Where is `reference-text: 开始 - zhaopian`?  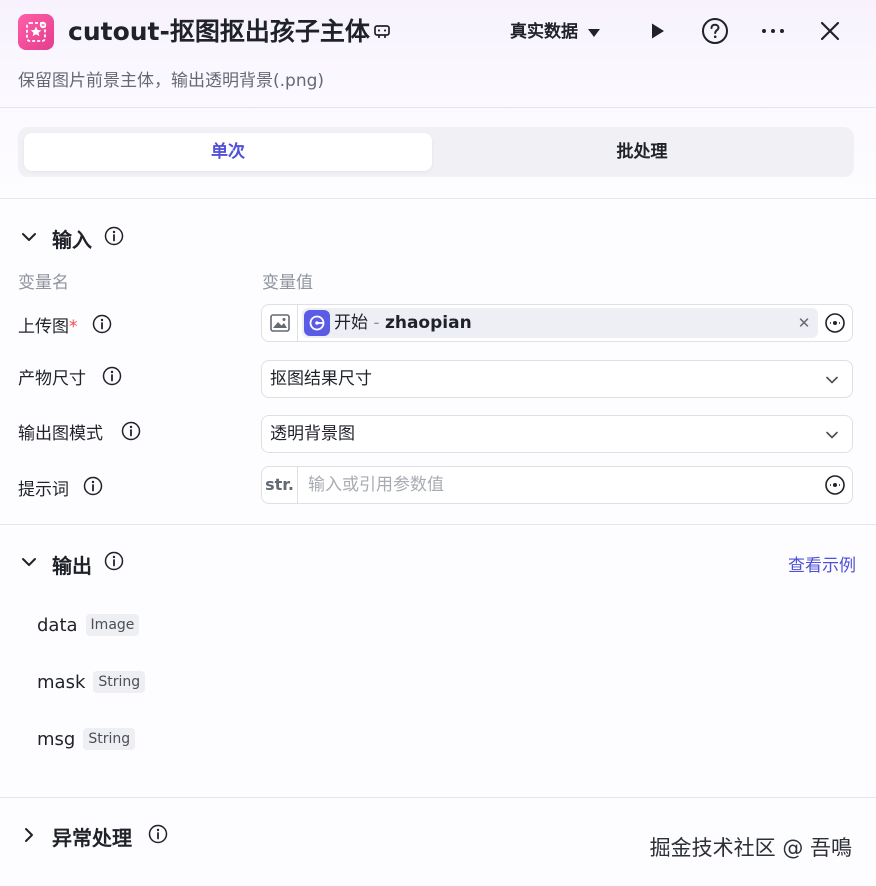
reference-text: 开始 - zhaopian is located at coordinates (403, 323).